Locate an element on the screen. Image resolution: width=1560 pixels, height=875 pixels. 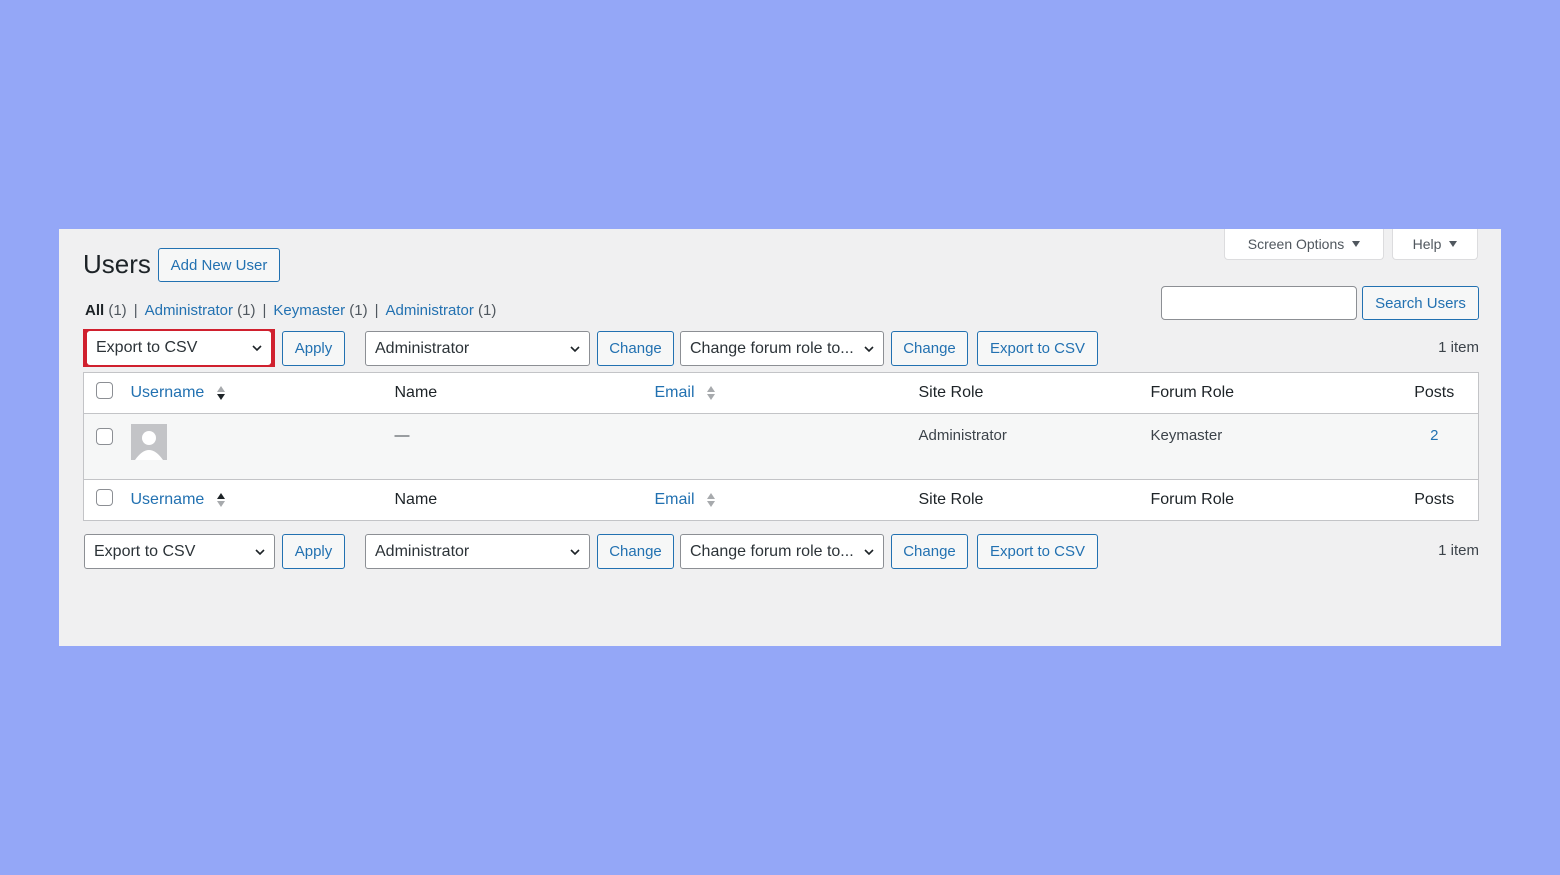
name-cell: — is located at coordinates (402, 435).